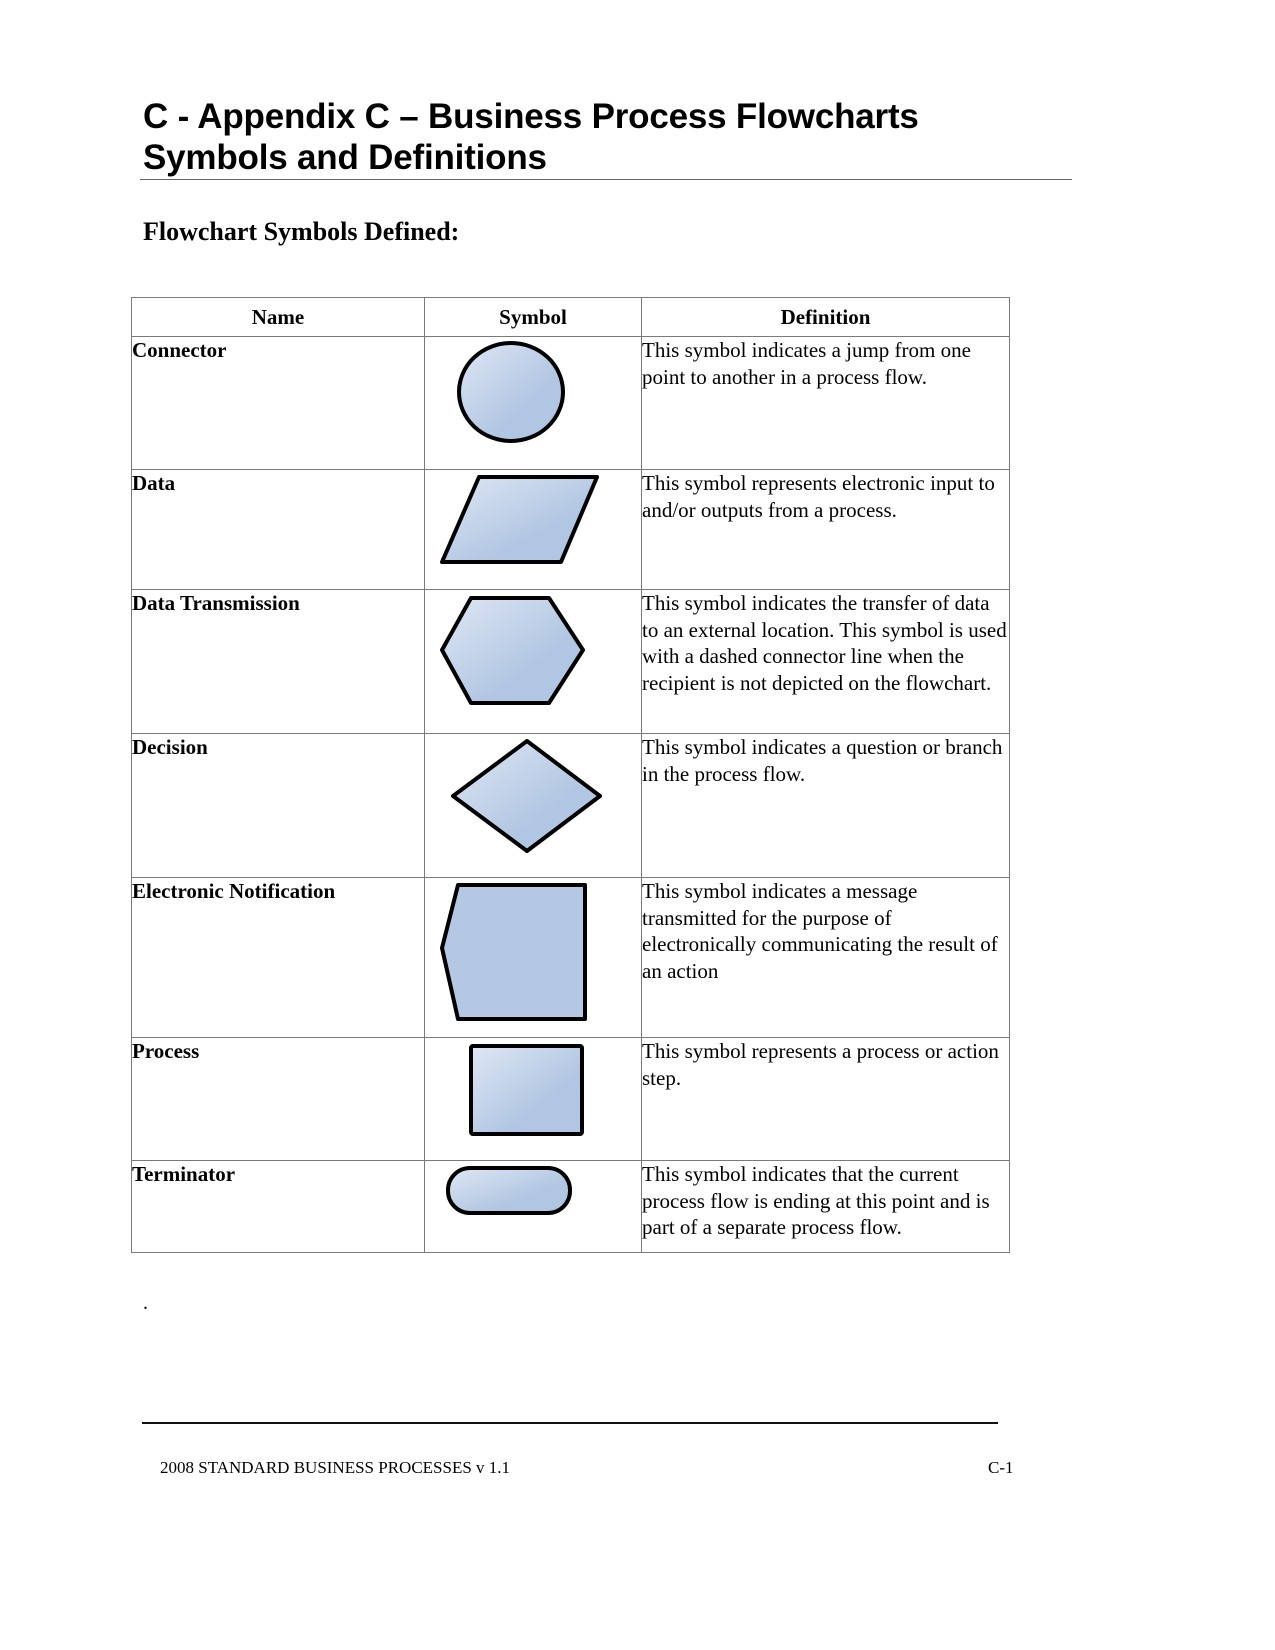  Describe the element at coordinates (145, 1303) in the screenshot. I see `stray-period: .` at that location.